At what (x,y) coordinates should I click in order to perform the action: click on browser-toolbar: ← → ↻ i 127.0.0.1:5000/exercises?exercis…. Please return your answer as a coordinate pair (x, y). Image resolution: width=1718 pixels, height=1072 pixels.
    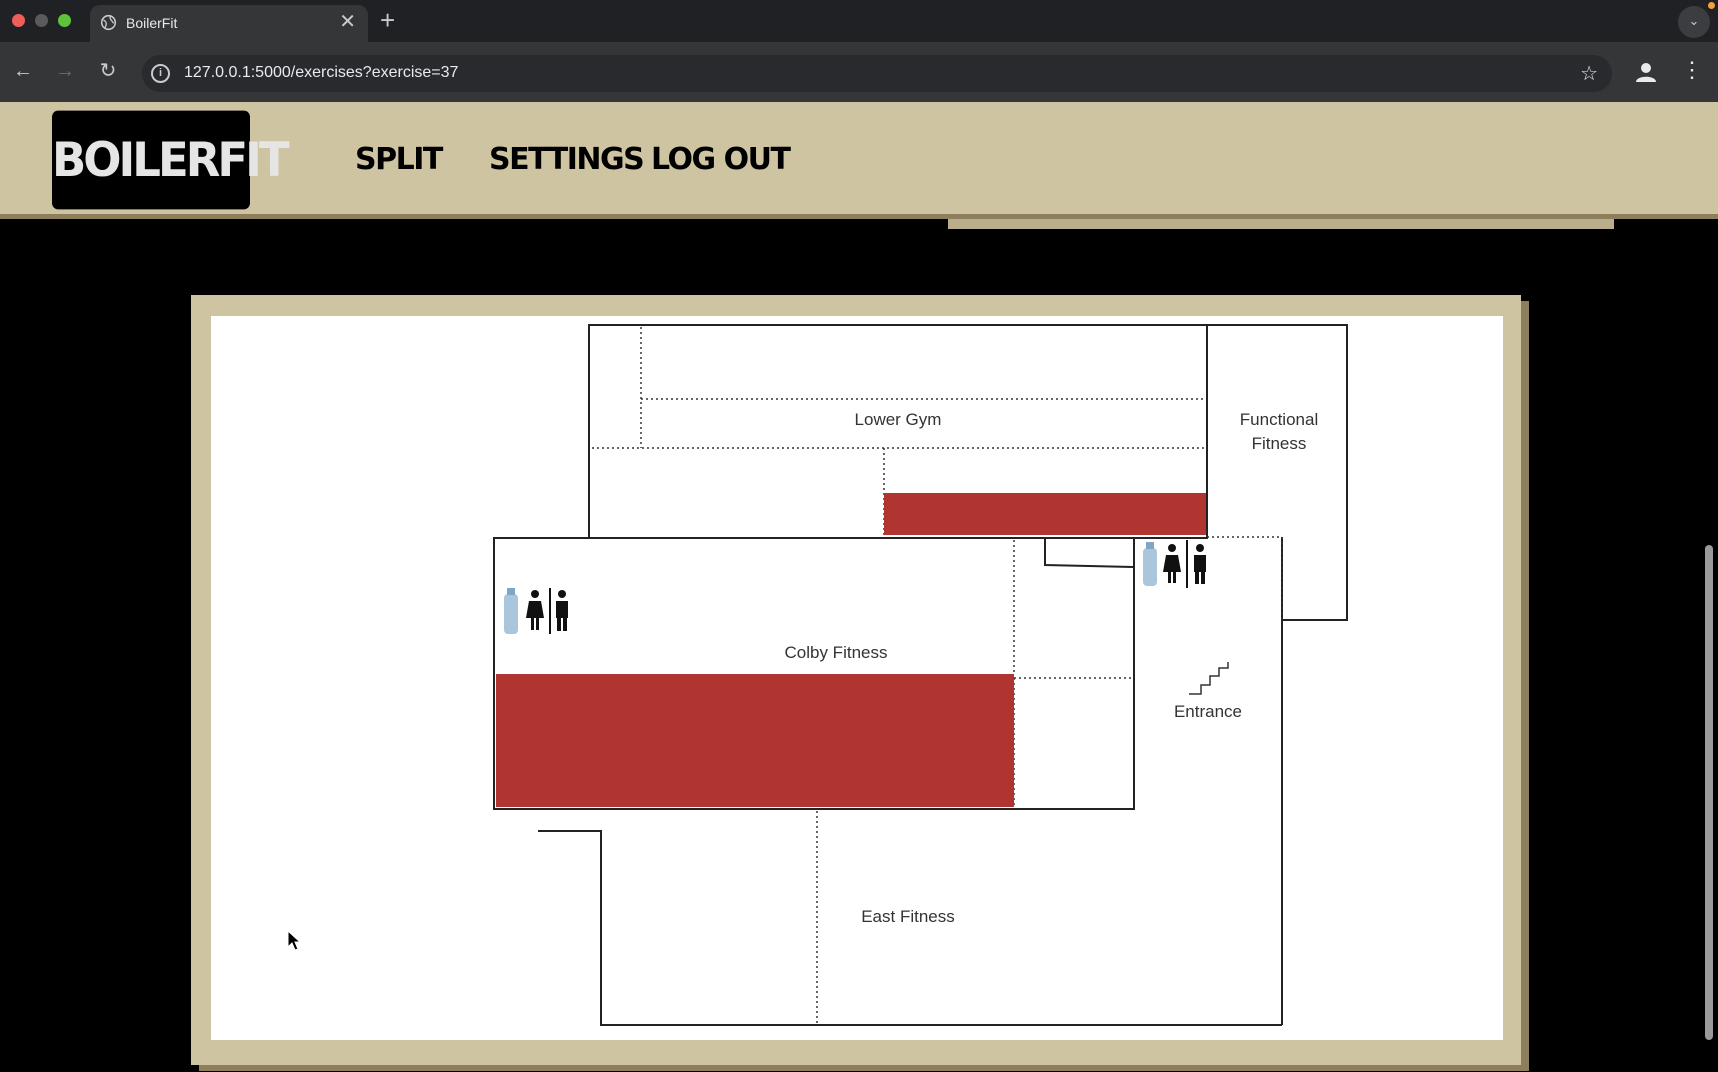
    Looking at the image, I should click on (859, 72).